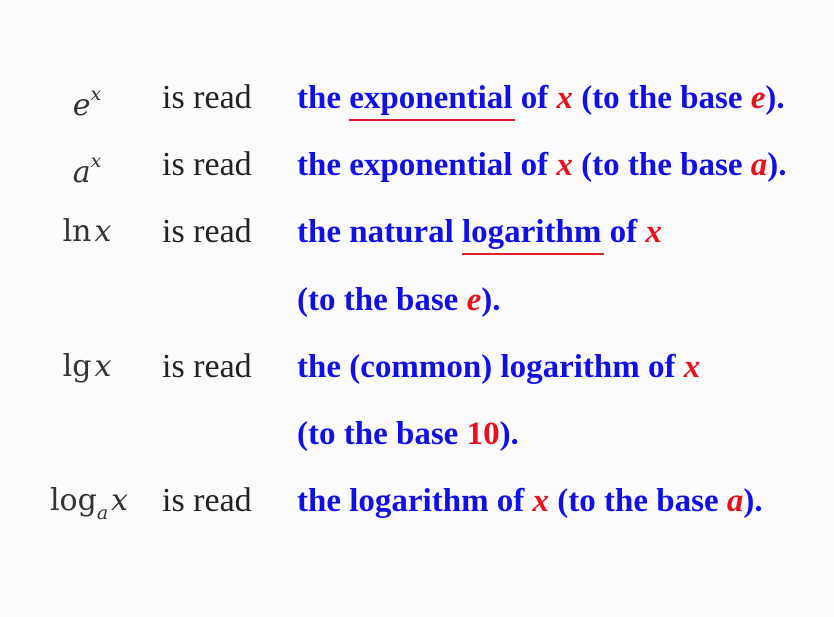 This screenshot has width=834, height=617. I want to click on definition-row-ln-continuation: (to the base e)., so click(417, 305).